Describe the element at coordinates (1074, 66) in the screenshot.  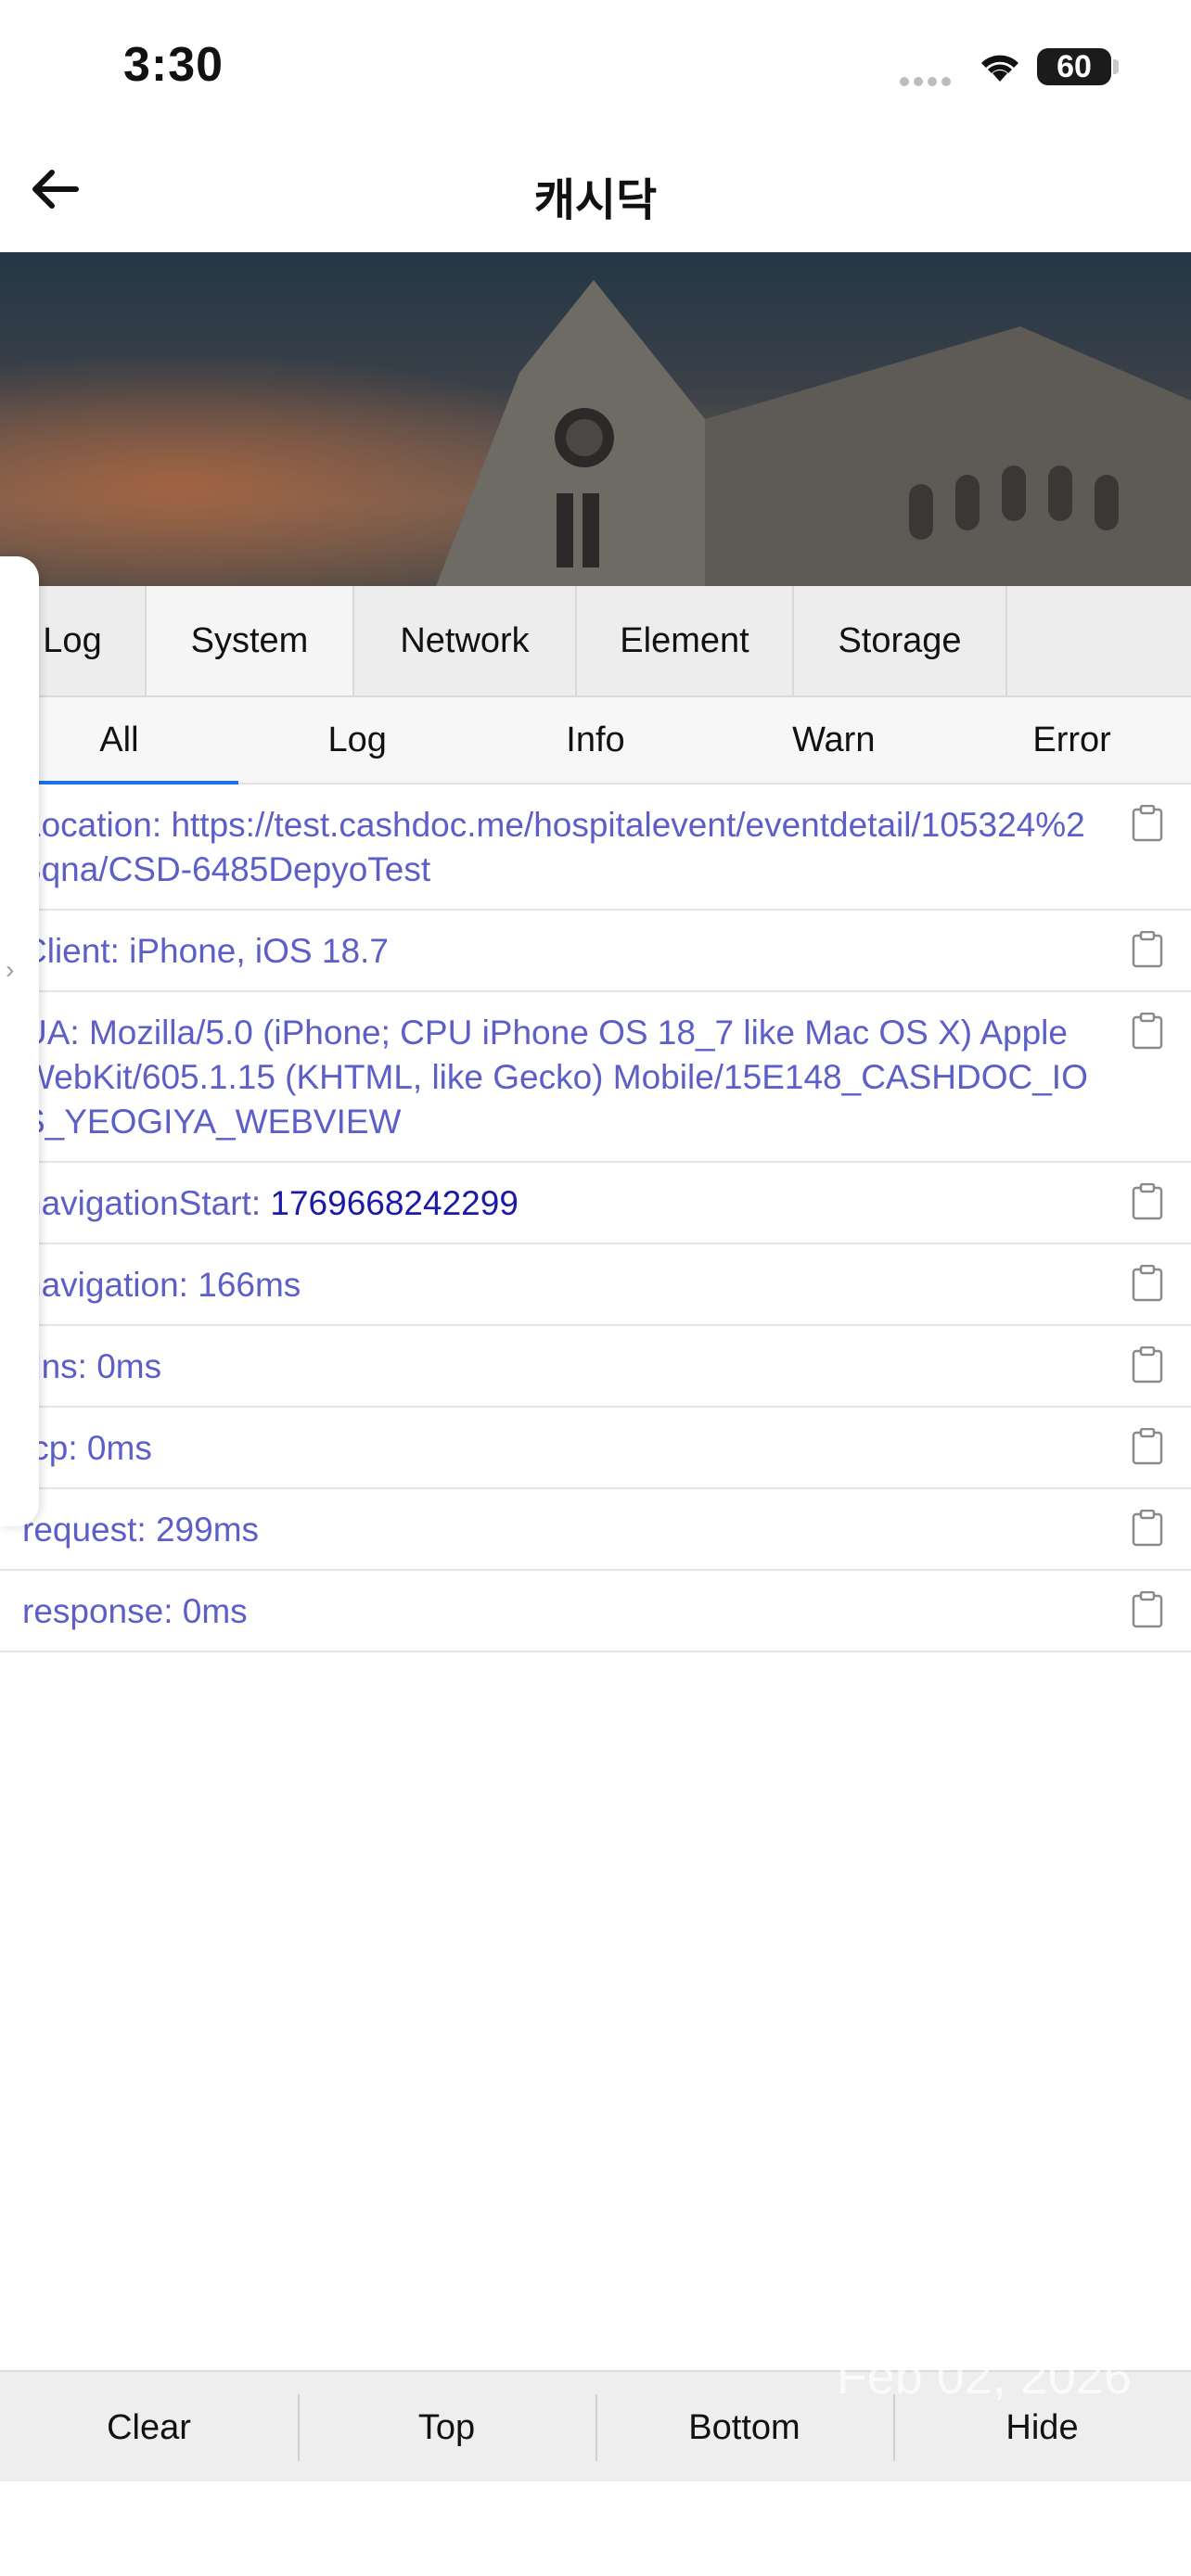
I see `battery-icon: 60` at that location.